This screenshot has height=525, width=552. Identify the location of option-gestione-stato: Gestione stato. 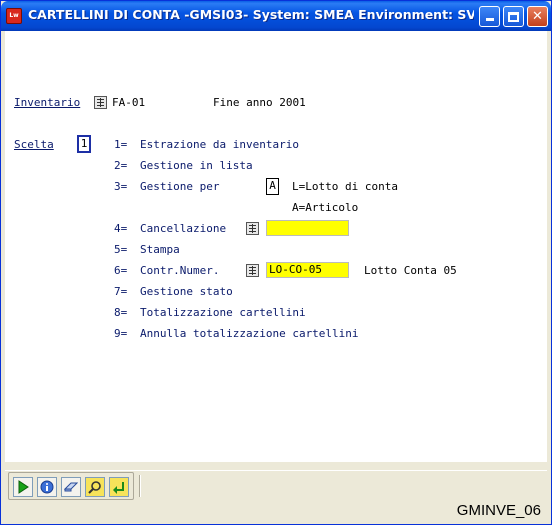
(186, 291).